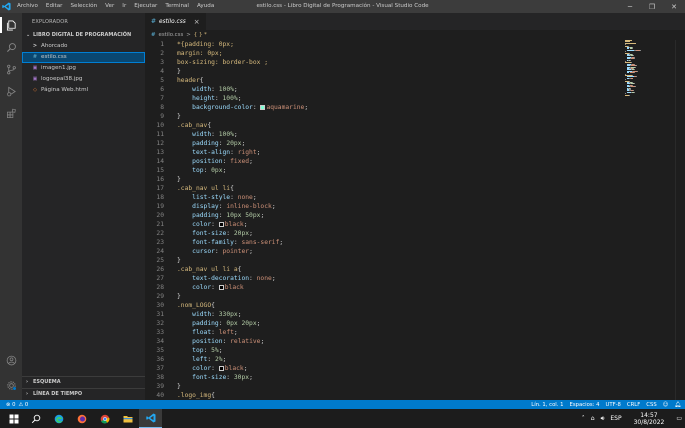  I want to click on keyboard-language: ESP, so click(615, 418).